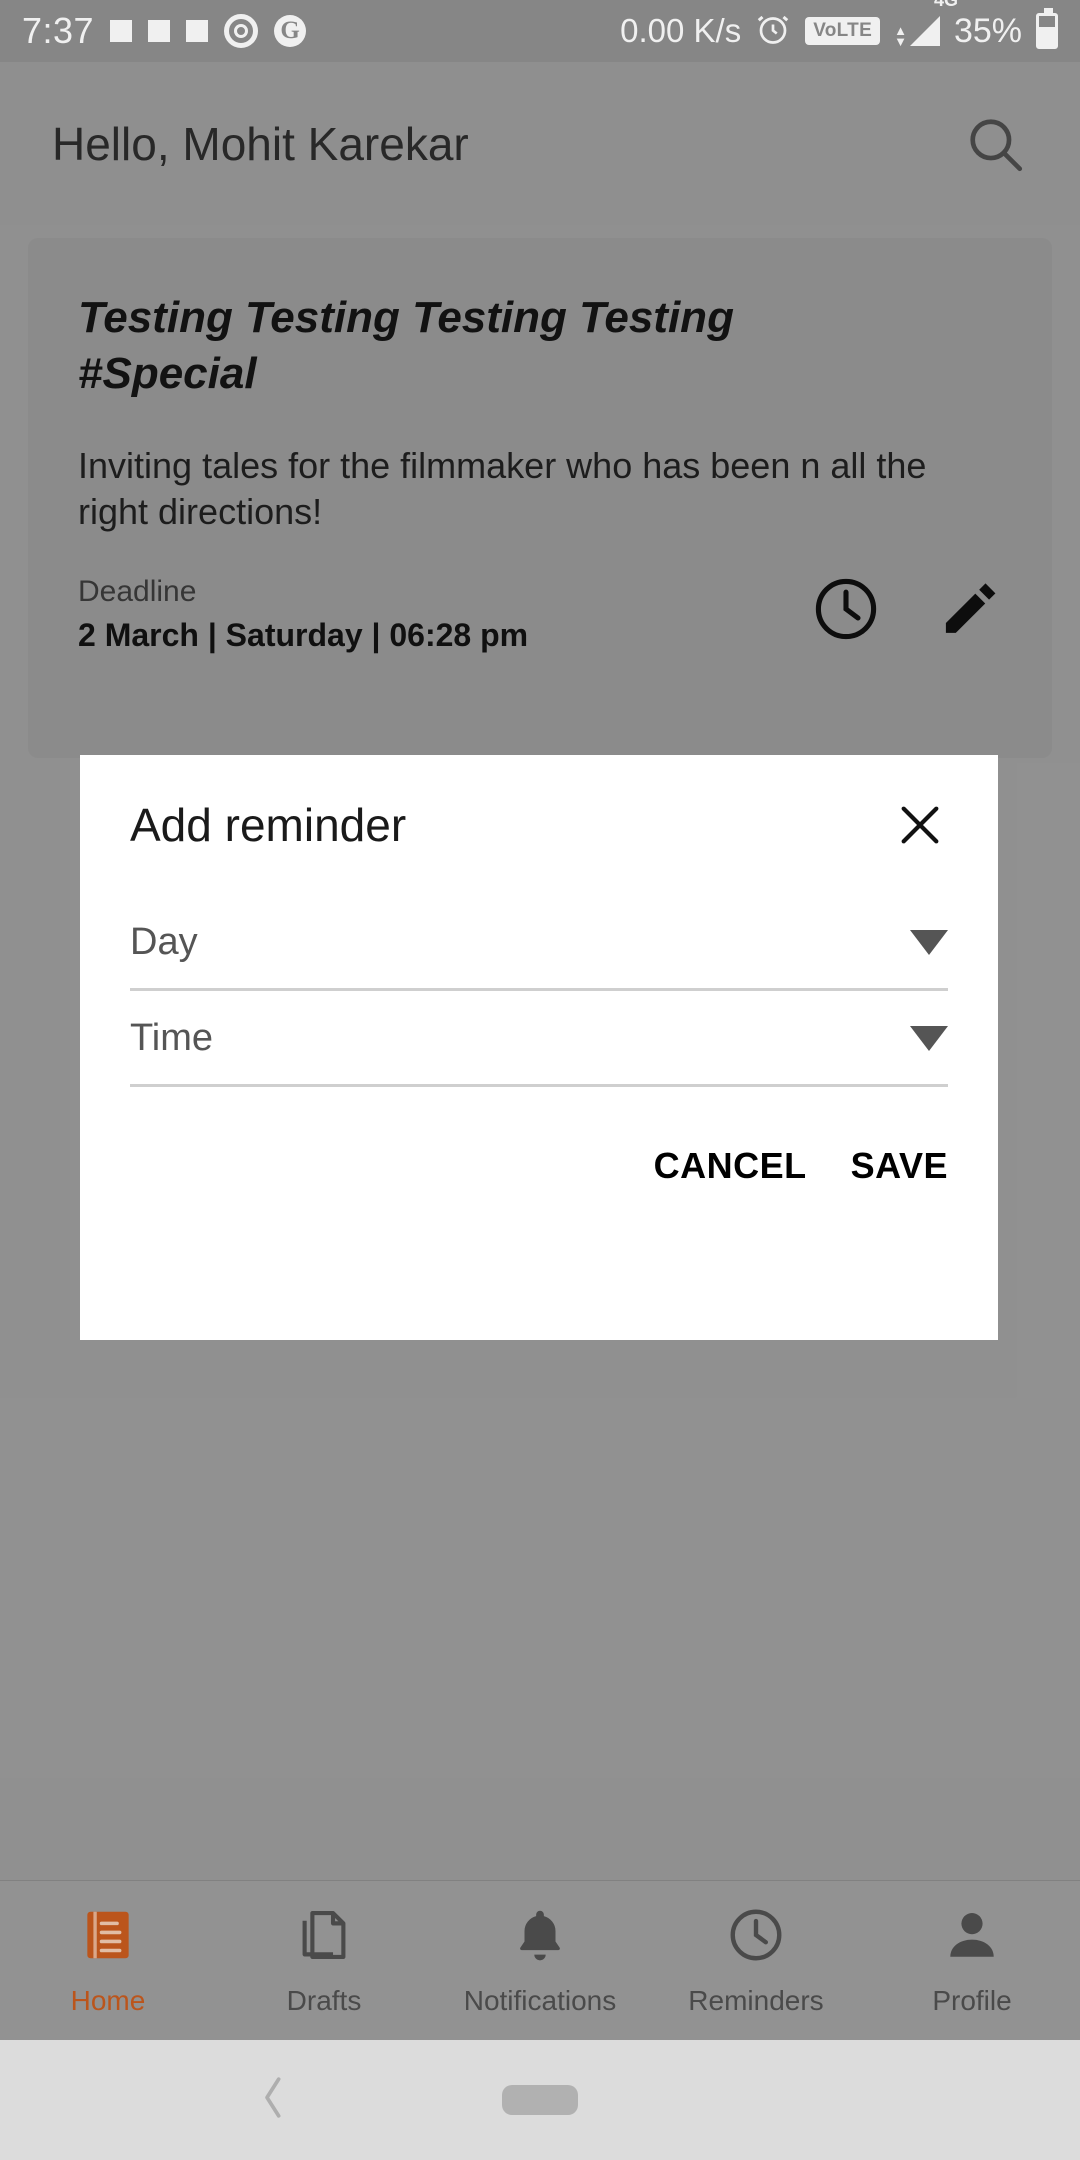  Describe the element at coordinates (539, 825) in the screenshot. I see `dialog-header: Add reminder` at that location.